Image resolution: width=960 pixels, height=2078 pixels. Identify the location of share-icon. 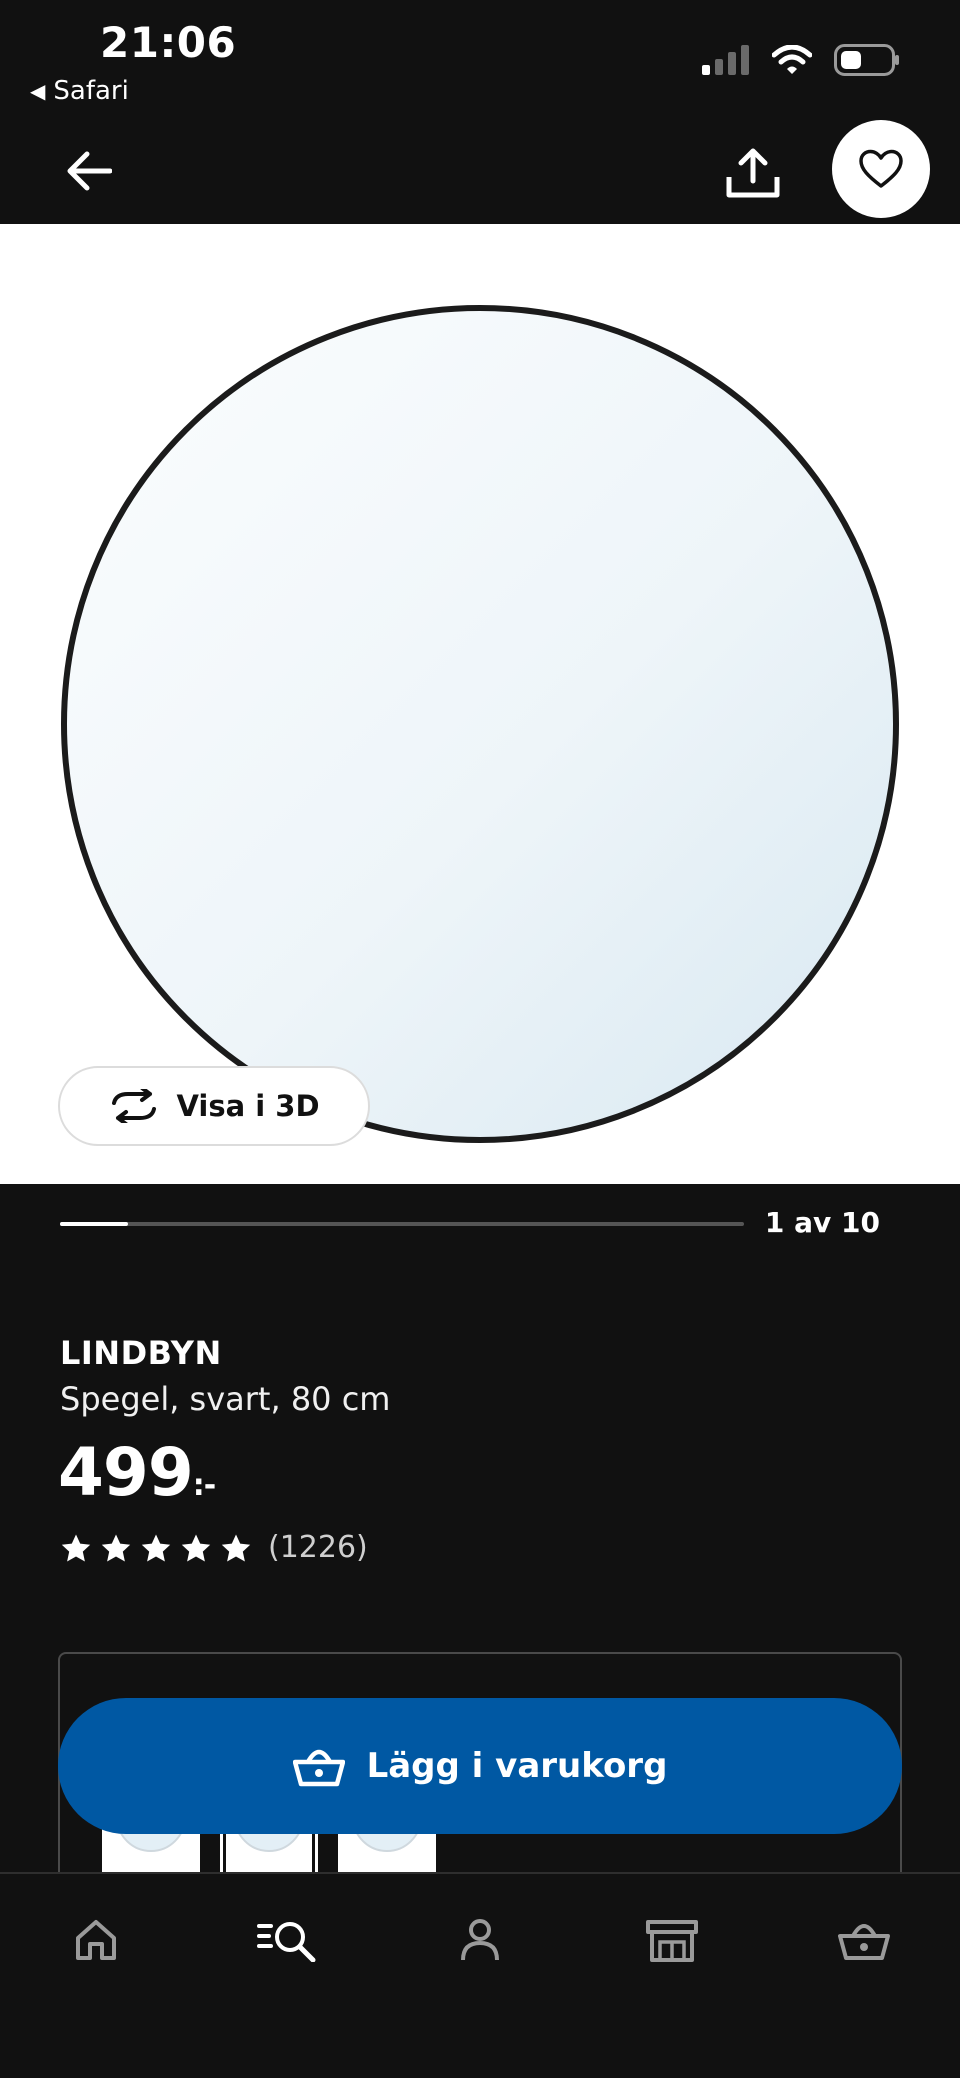
(753, 173).